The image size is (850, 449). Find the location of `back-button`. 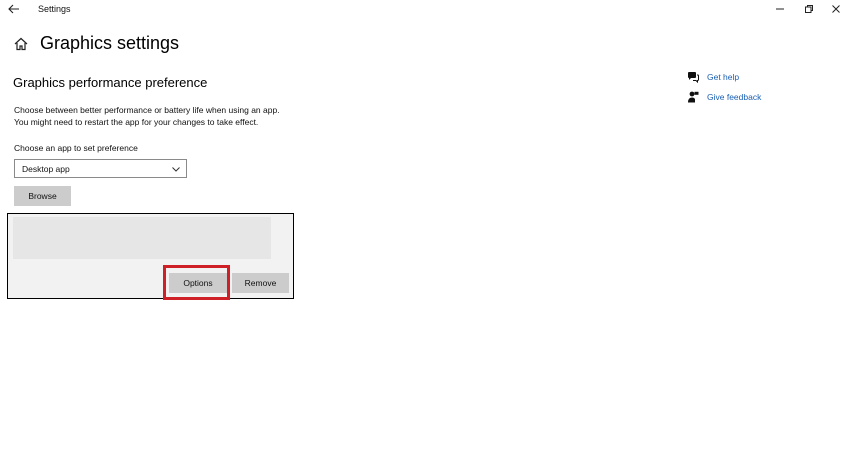

back-button is located at coordinates (14, 9).